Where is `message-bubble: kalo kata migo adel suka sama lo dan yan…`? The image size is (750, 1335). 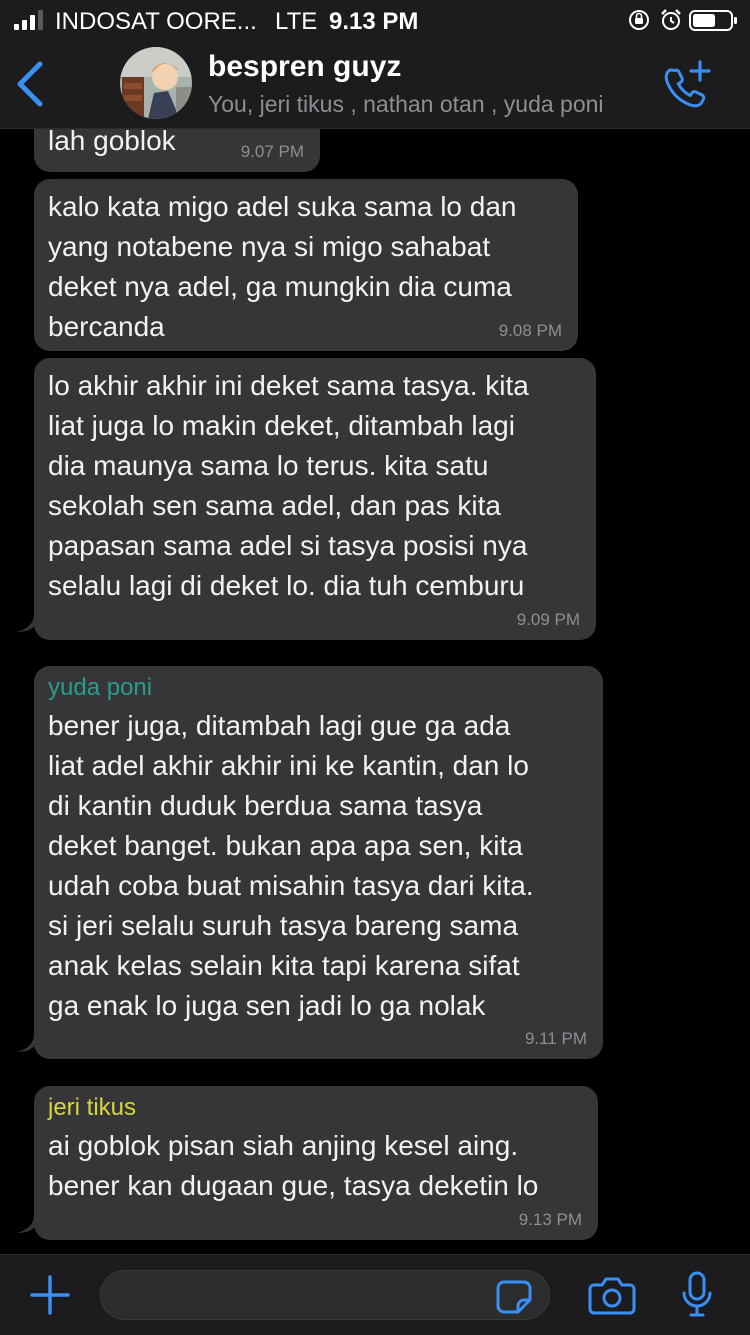 message-bubble: kalo kata migo adel suka sama lo dan yan… is located at coordinates (306, 265).